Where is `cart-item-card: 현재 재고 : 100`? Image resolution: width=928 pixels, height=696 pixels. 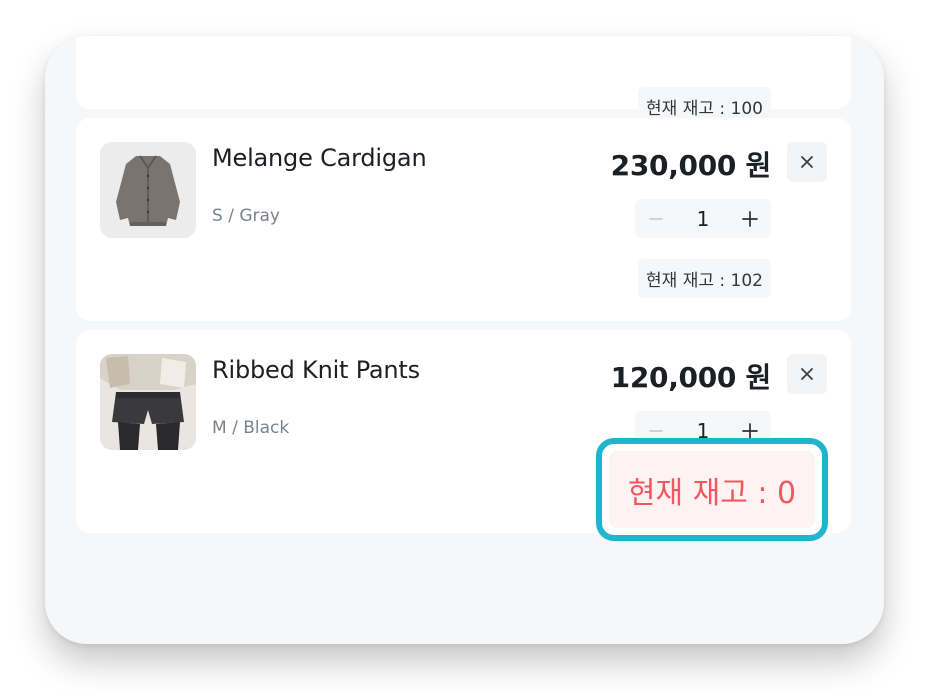 cart-item-card: 현재 재고 : 100 is located at coordinates (463, 80).